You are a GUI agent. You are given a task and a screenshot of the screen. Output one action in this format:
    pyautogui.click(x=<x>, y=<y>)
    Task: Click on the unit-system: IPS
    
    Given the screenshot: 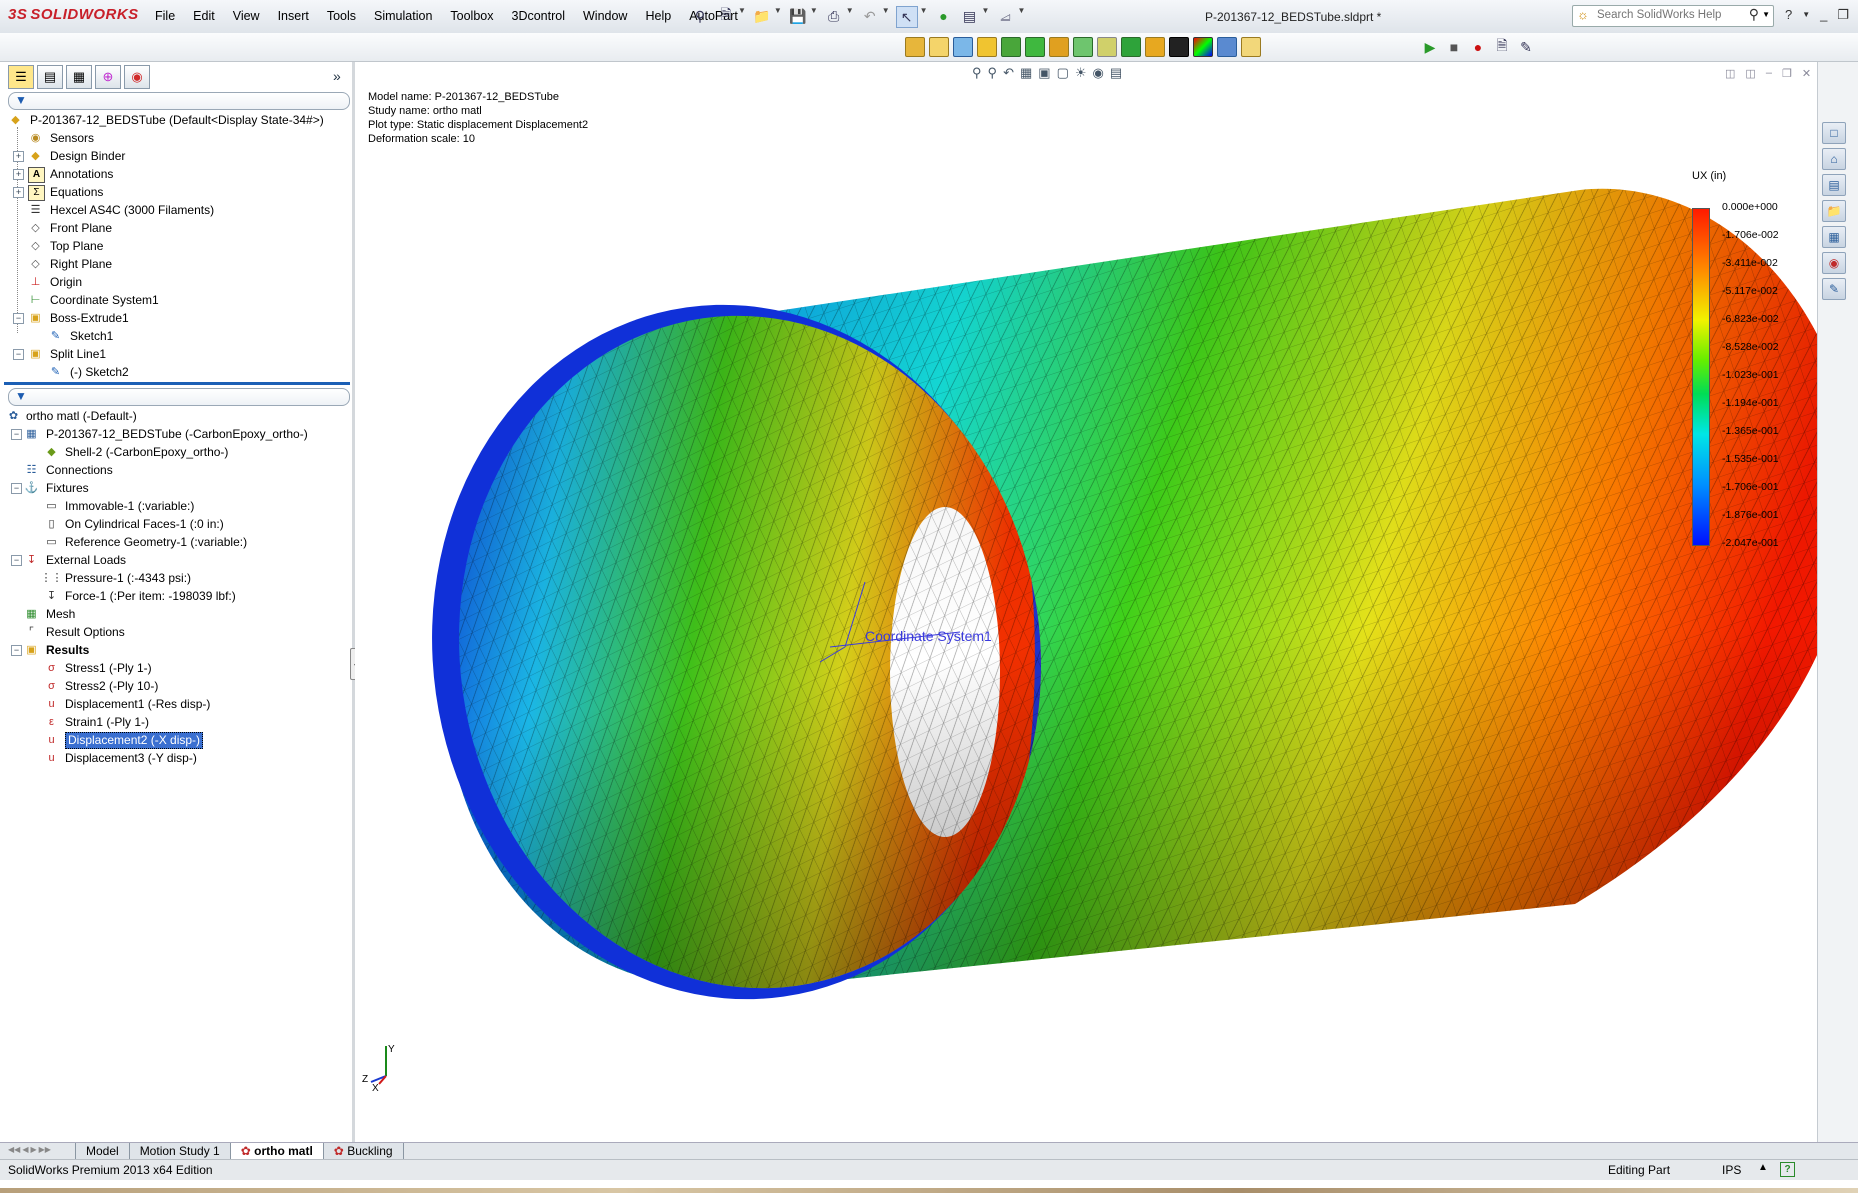 What is the action you would take?
    pyautogui.click(x=1731, y=1170)
    